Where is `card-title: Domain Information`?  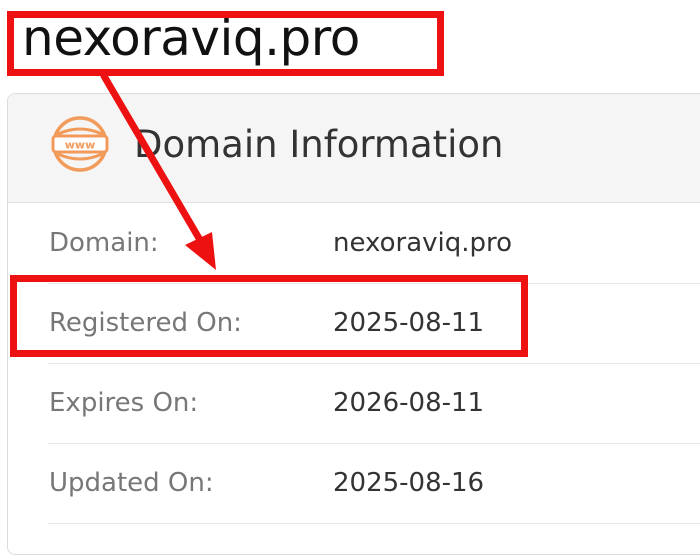
card-title: Domain Information is located at coordinates (319, 144).